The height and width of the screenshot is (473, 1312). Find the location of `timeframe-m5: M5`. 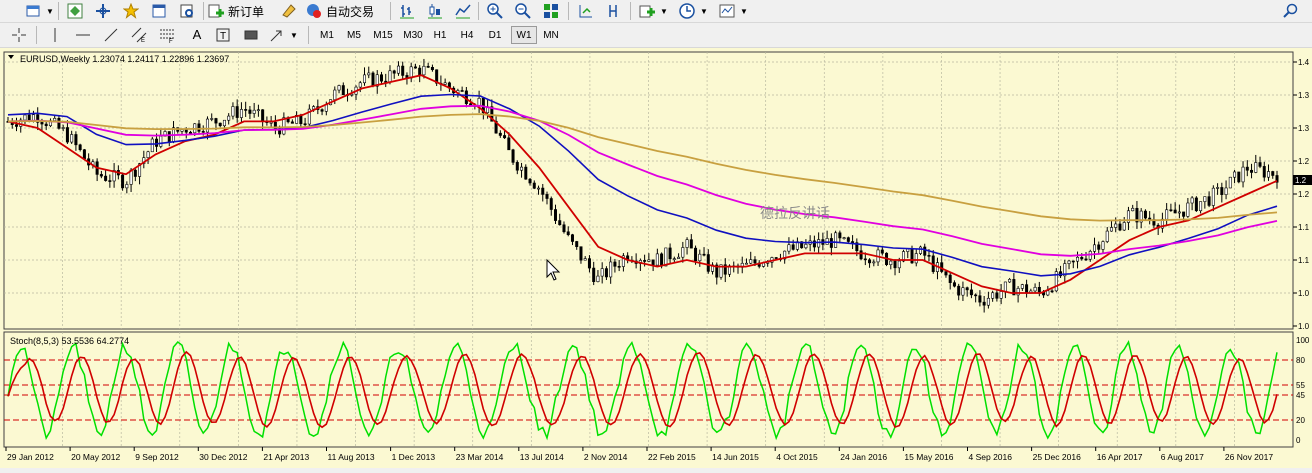

timeframe-m5: M5 is located at coordinates (354, 35).